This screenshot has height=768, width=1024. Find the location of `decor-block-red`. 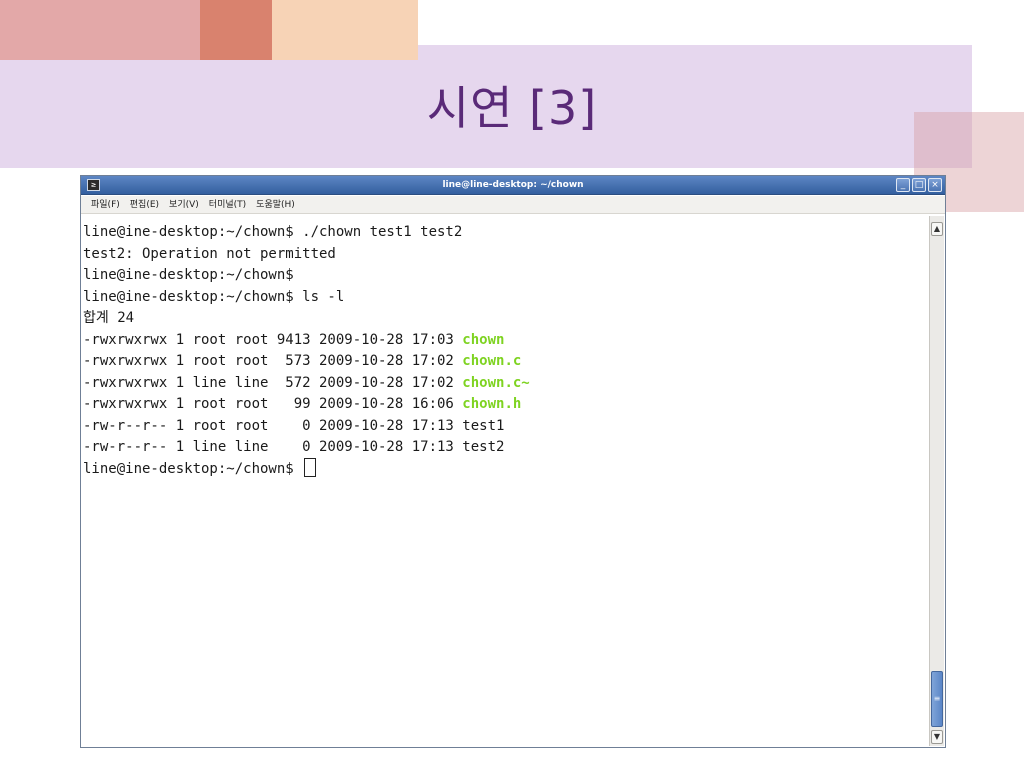

decor-block-red is located at coordinates (236, 30).